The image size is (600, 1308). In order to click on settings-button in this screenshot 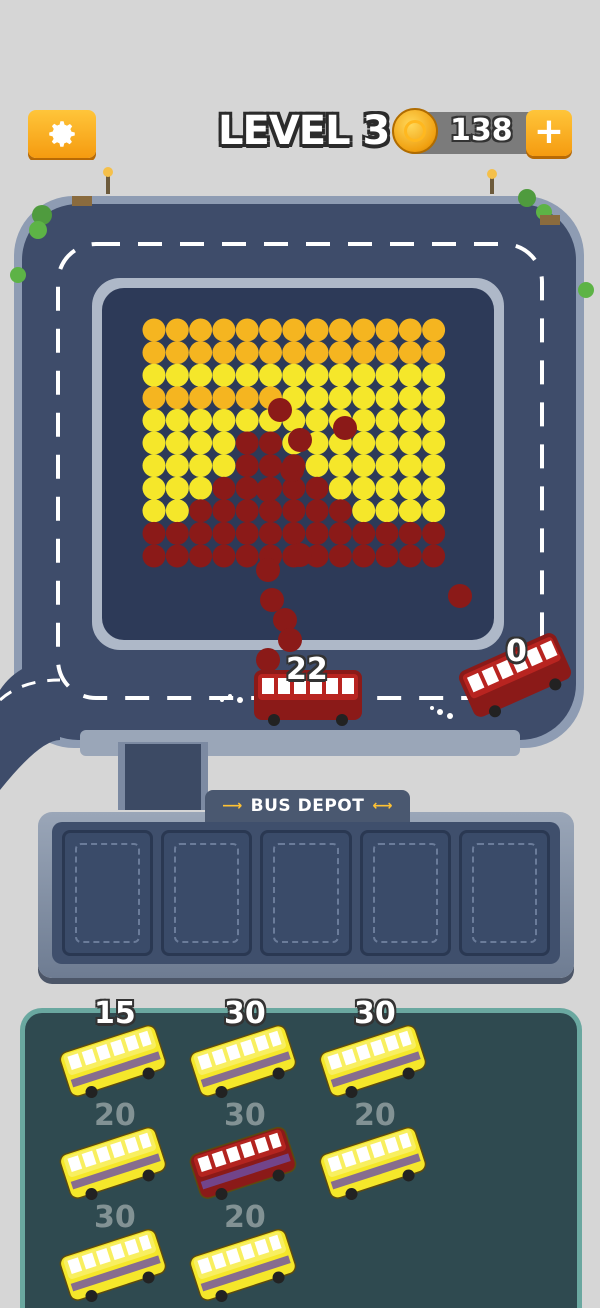, I will do `click(62, 134)`.